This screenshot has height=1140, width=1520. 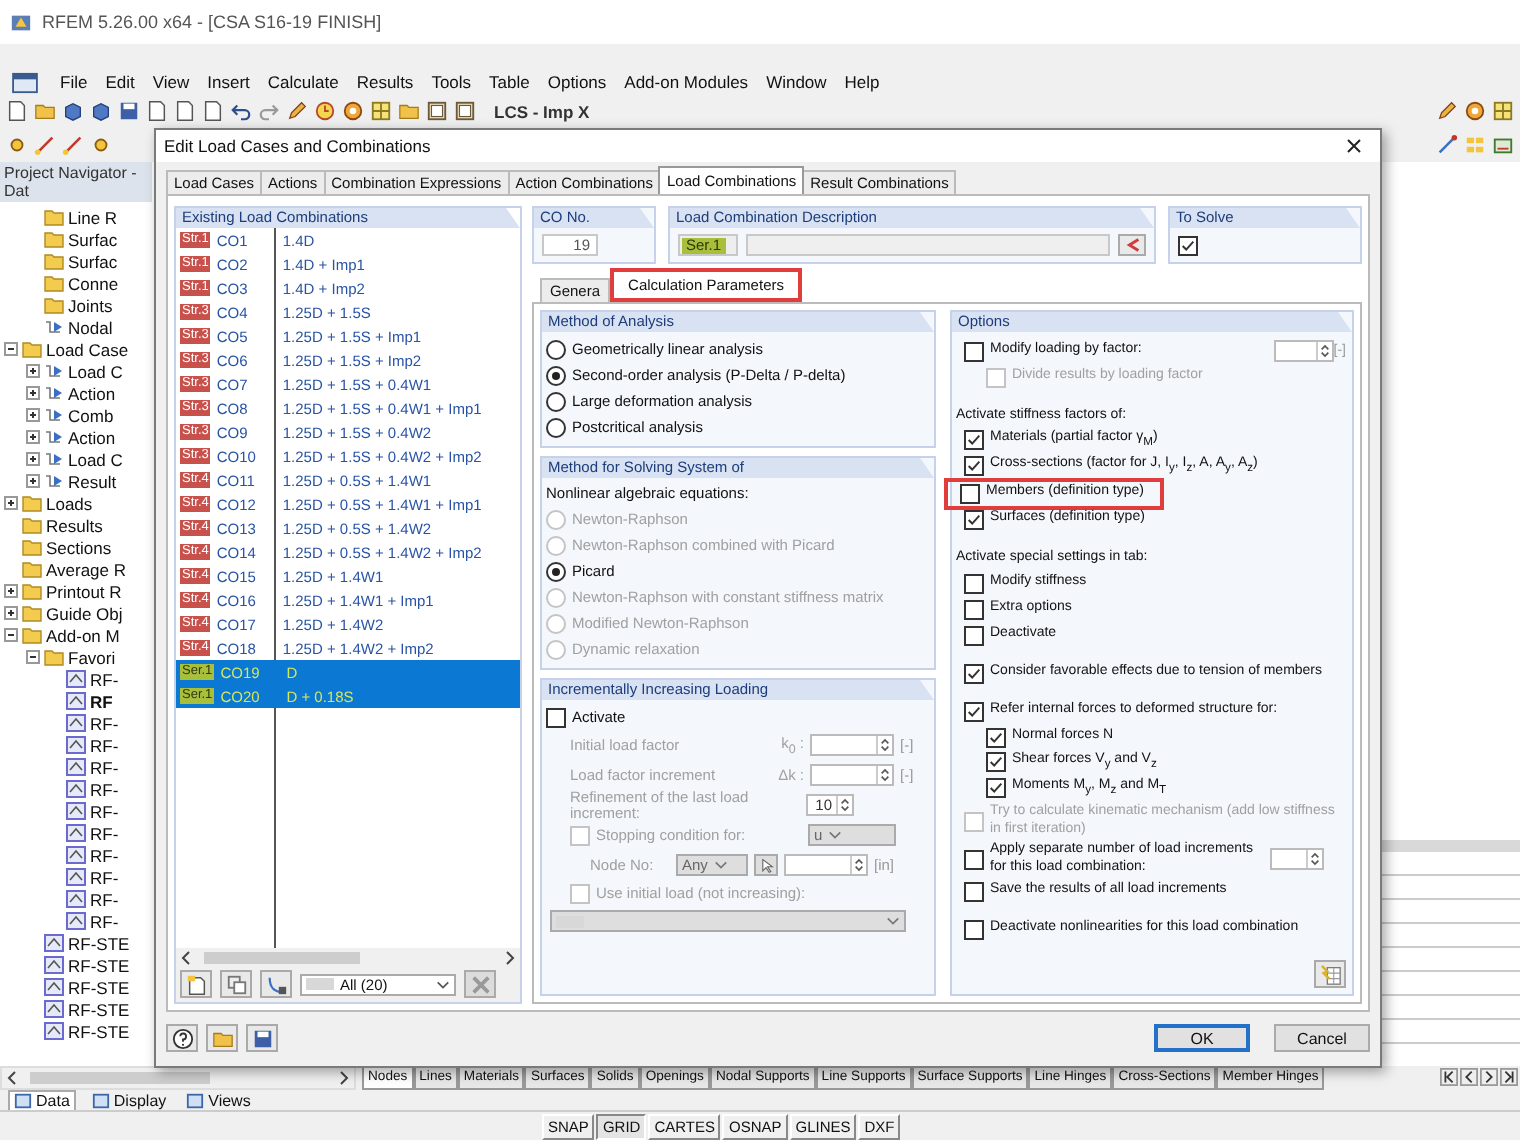 What do you see at coordinates (796, 82) in the screenshot?
I see `menu-item: Window` at bounding box center [796, 82].